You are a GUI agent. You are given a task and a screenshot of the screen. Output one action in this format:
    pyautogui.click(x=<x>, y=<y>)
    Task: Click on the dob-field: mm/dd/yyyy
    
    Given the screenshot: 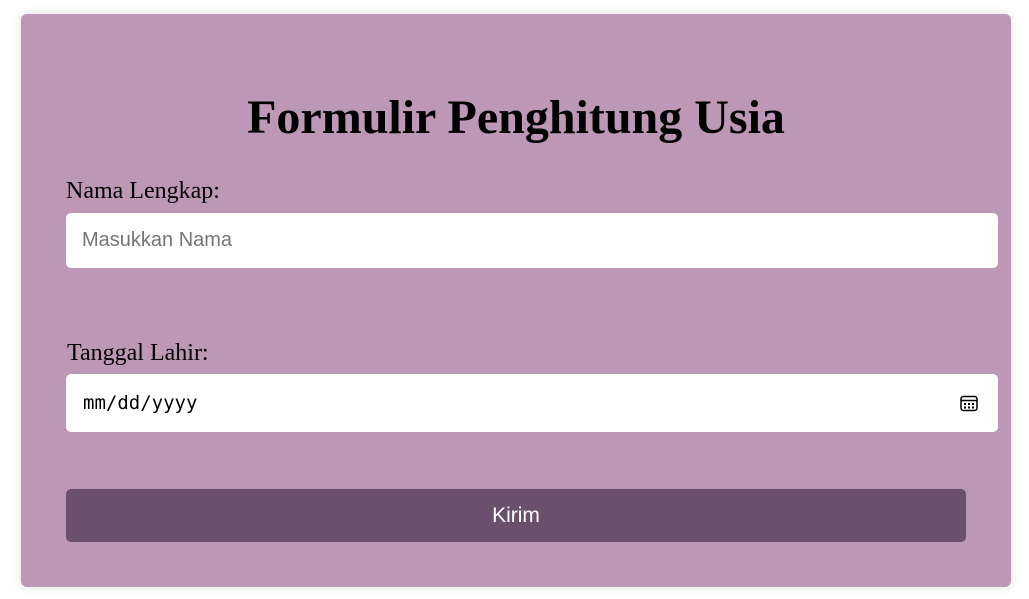 What is the action you would take?
    pyautogui.click(x=532, y=403)
    